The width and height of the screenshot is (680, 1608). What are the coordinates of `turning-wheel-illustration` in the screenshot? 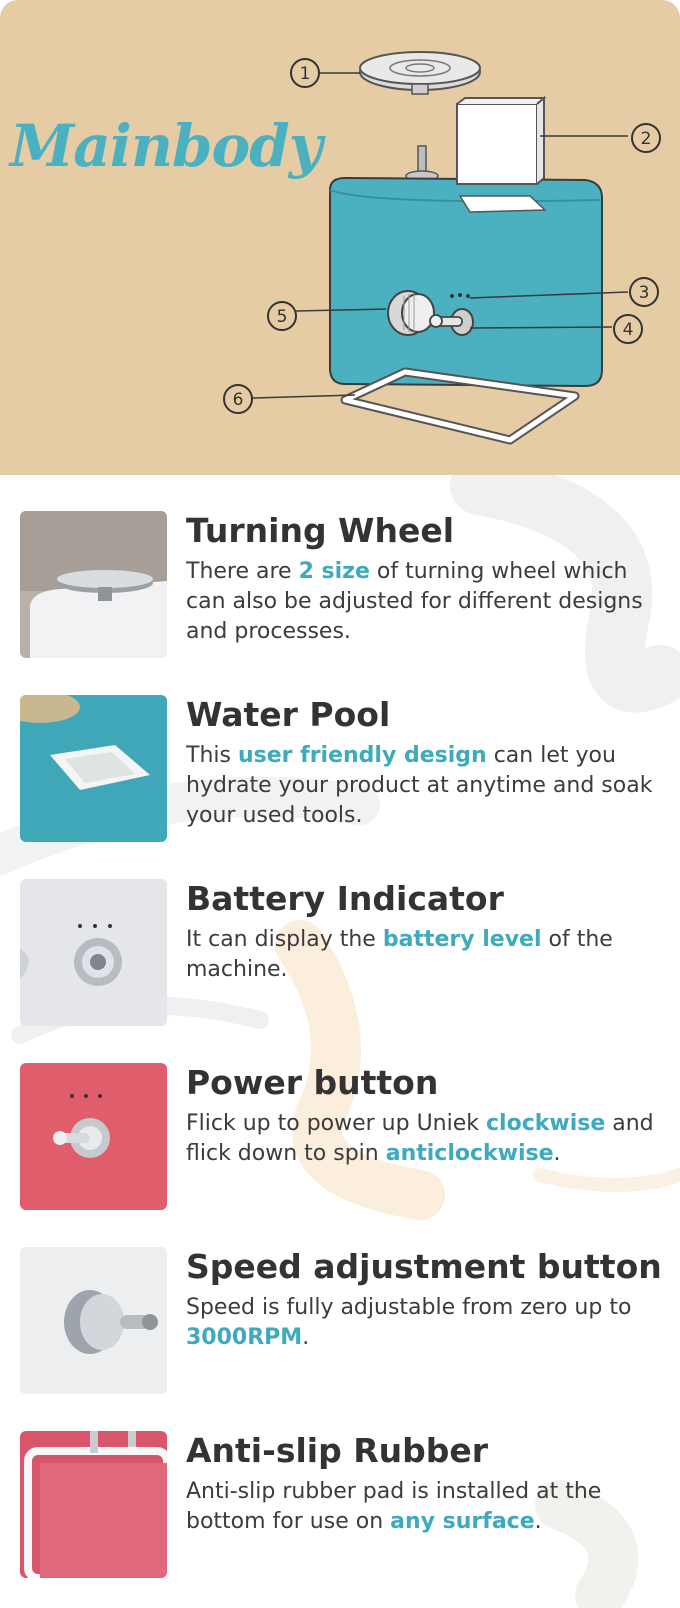 It's located at (420, 73).